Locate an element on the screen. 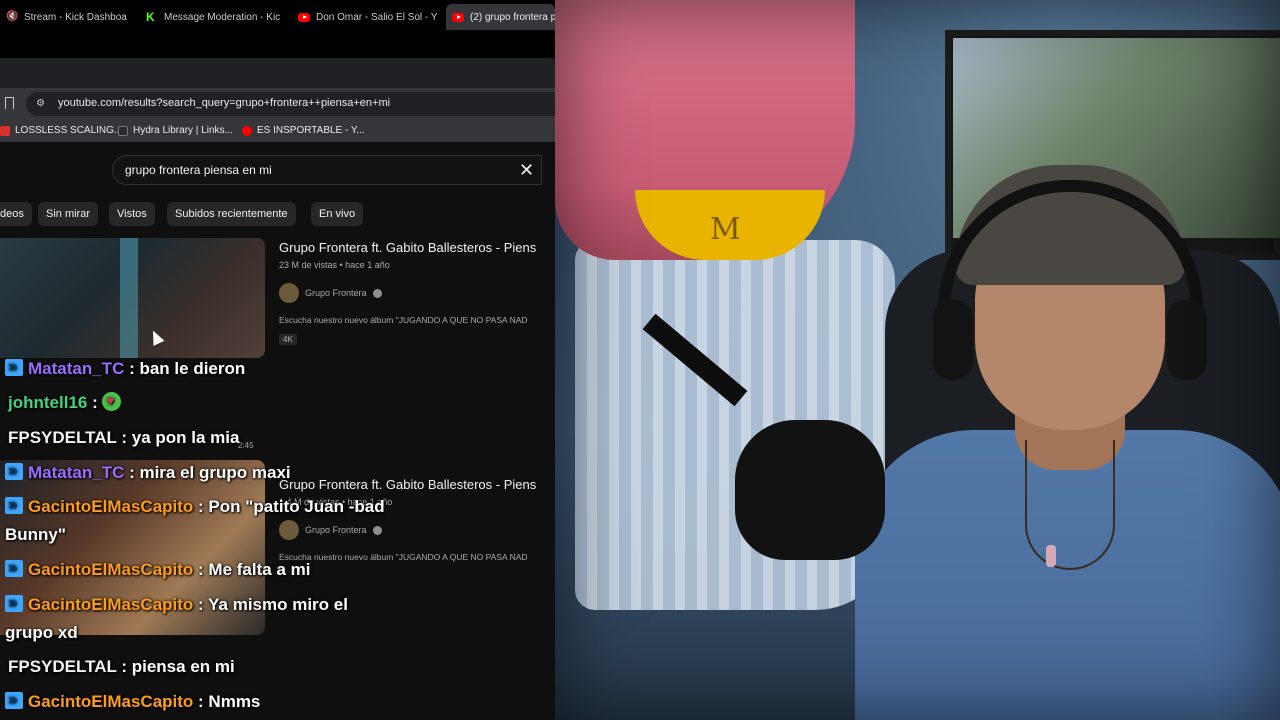 The height and width of the screenshot is (720, 1280). chat-message: FPSYDELTAL : ya pon la mia is located at coordinates (123, 438).